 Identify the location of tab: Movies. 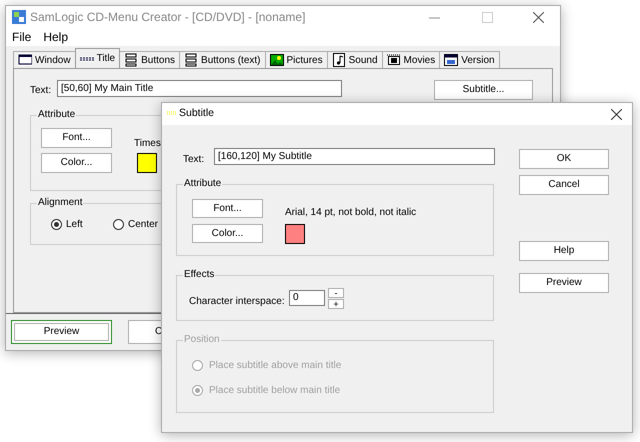
(411, 59).